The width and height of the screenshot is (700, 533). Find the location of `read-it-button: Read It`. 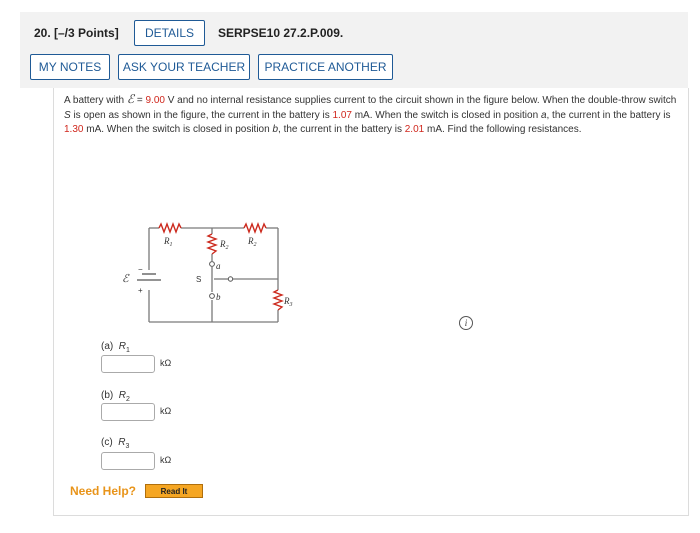

read-it-button: Read It is located at coordinates (174, 491).